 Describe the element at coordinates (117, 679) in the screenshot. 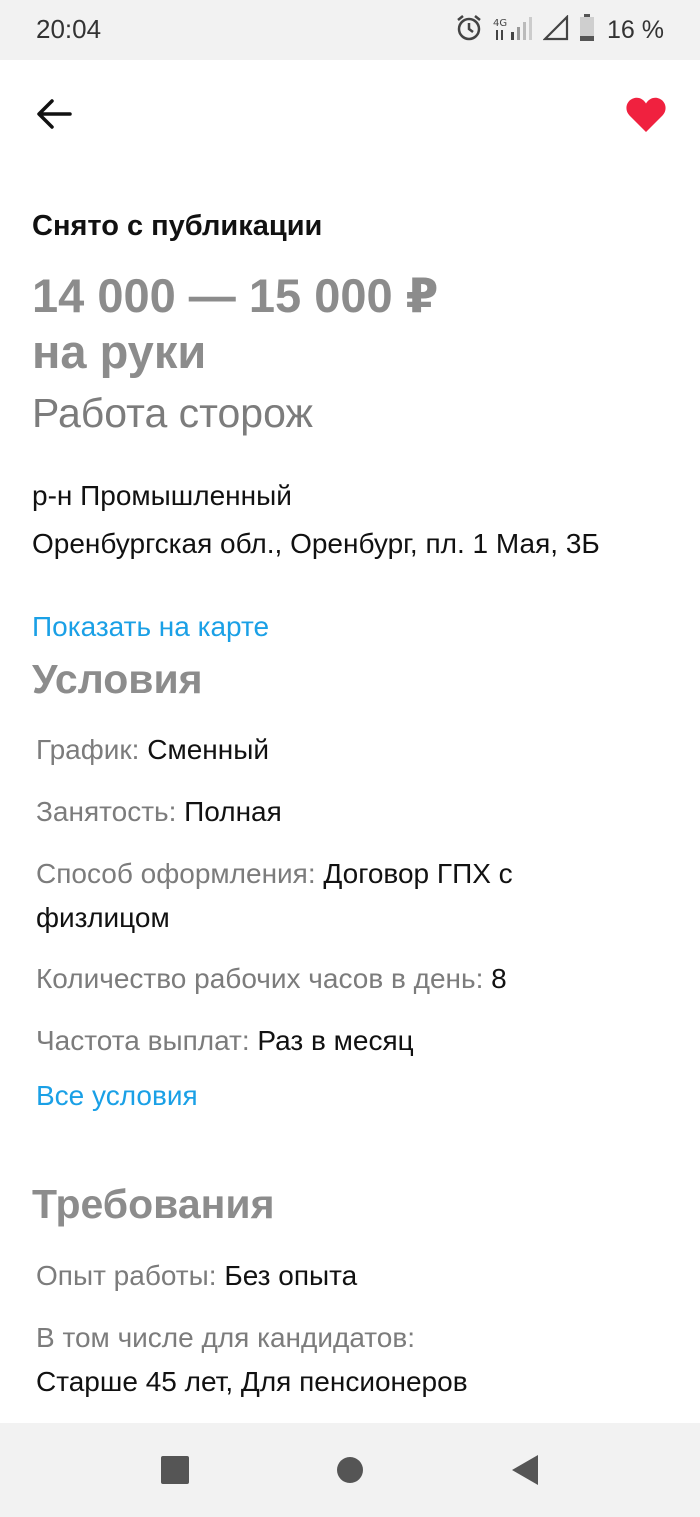

I see `conditions-title: Условия` at that location.